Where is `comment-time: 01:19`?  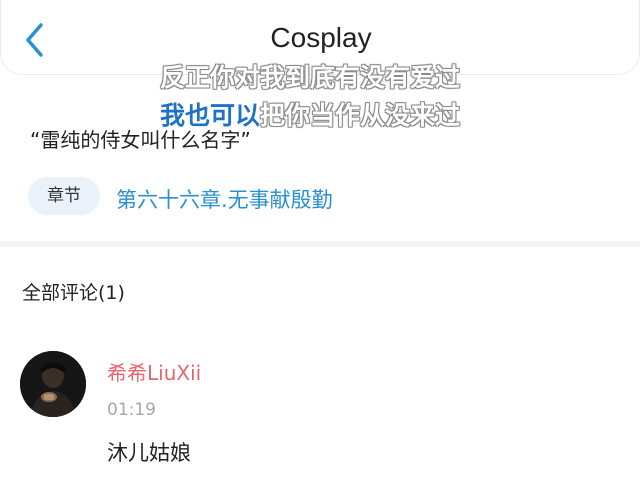 comment-time: 01:19 is located at coordinates (131, 410).